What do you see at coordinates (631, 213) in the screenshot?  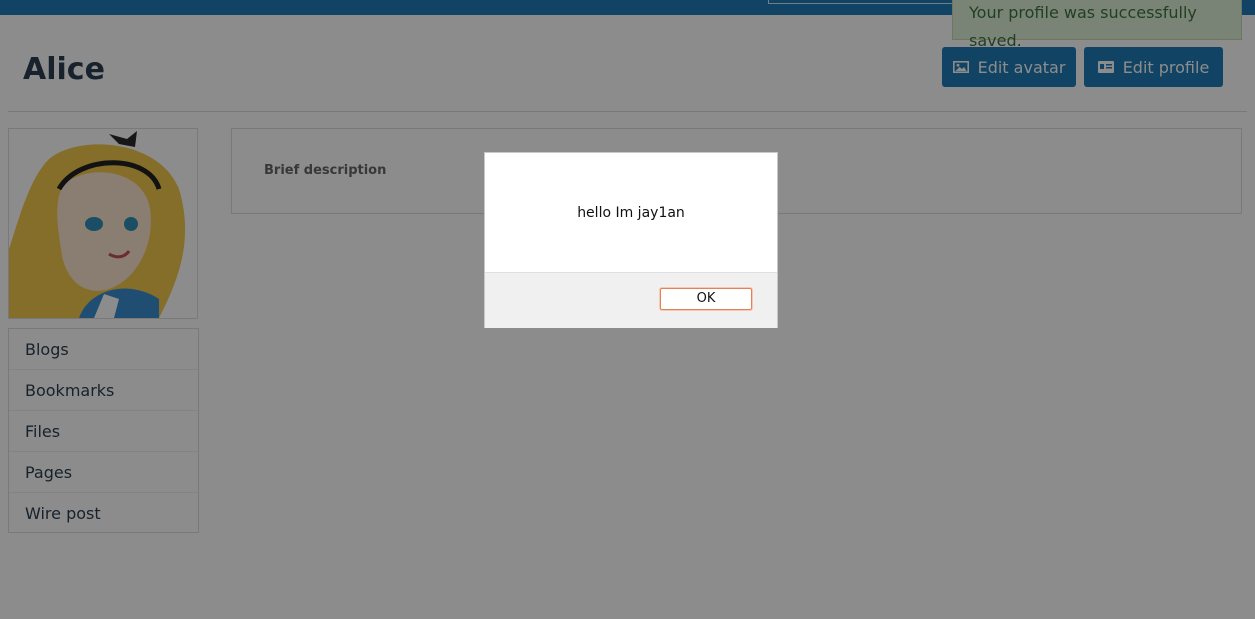 I see `alert-message: hello Im jay1an` at bounding box center [631, 213].